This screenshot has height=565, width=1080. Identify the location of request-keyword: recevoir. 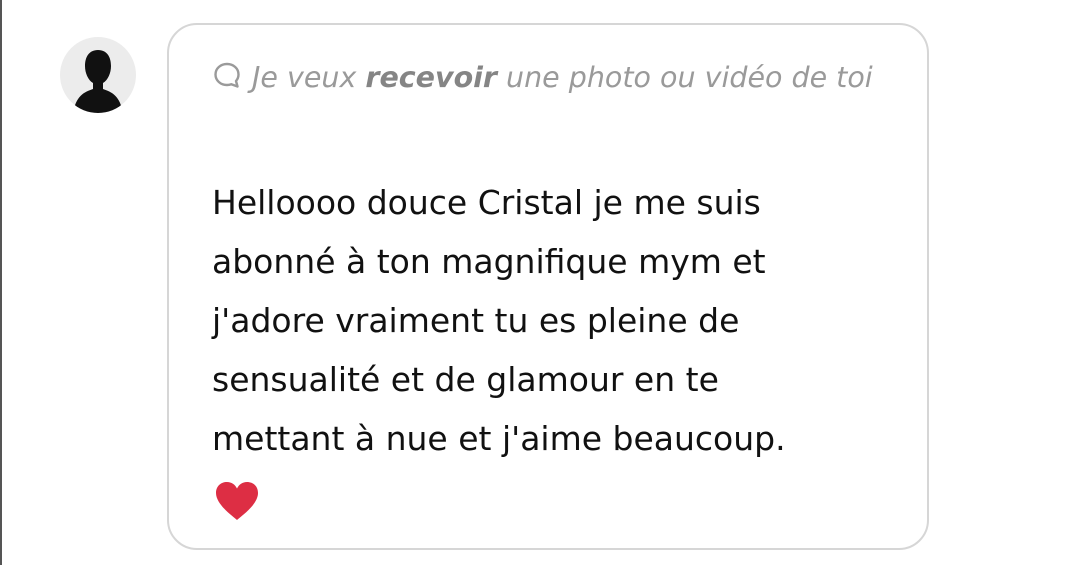
(431, 77).